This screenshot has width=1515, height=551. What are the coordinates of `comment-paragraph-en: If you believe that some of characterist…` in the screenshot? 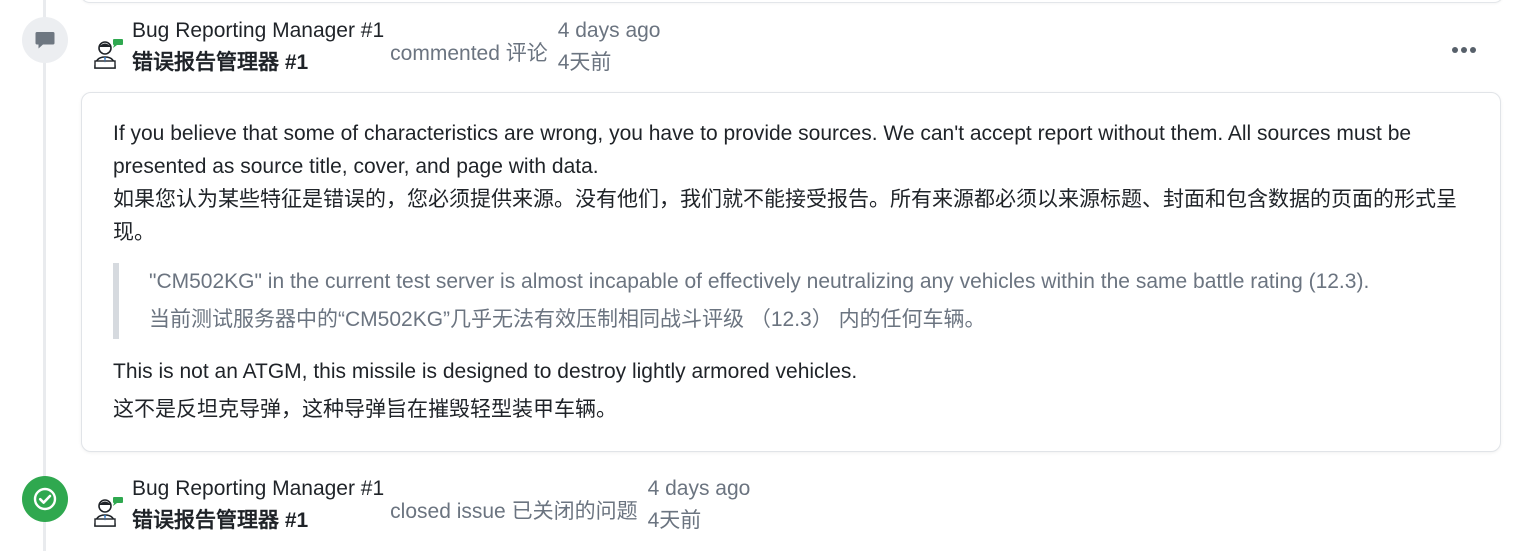 It's located at (762, 150).